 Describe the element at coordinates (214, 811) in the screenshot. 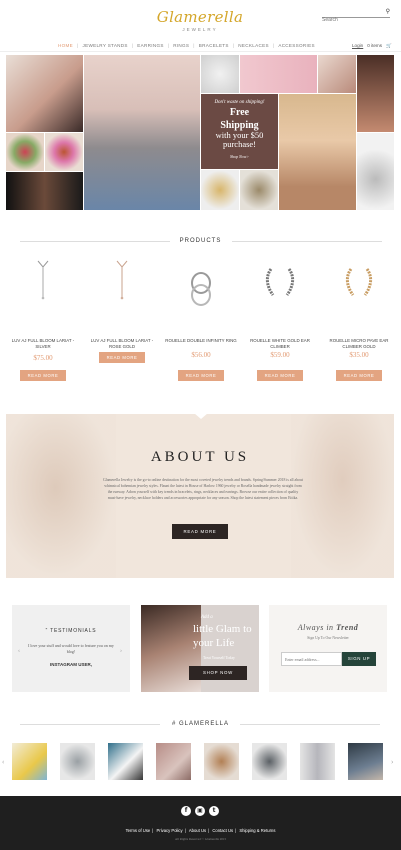

I see `twitter-icon: t` at that location.